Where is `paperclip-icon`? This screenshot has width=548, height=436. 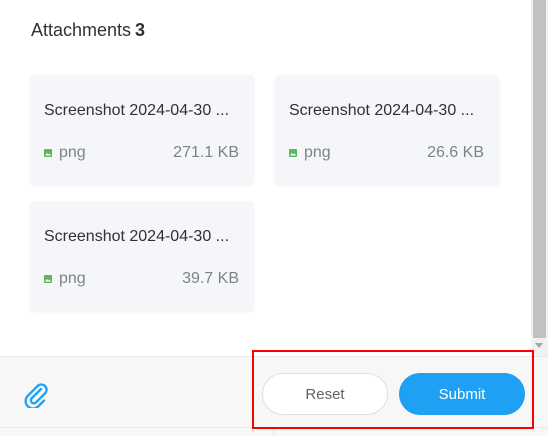
paperclip-icon is located at coordinates (35, 394).